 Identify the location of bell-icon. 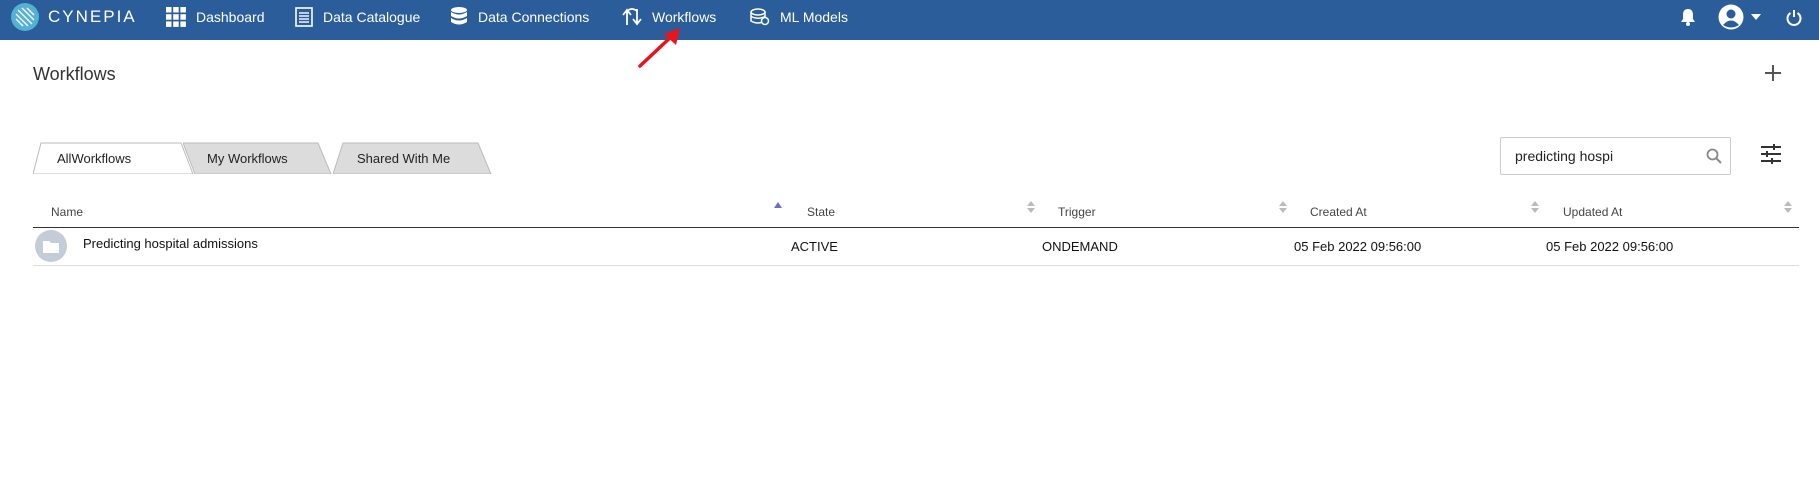
(1688, 17).